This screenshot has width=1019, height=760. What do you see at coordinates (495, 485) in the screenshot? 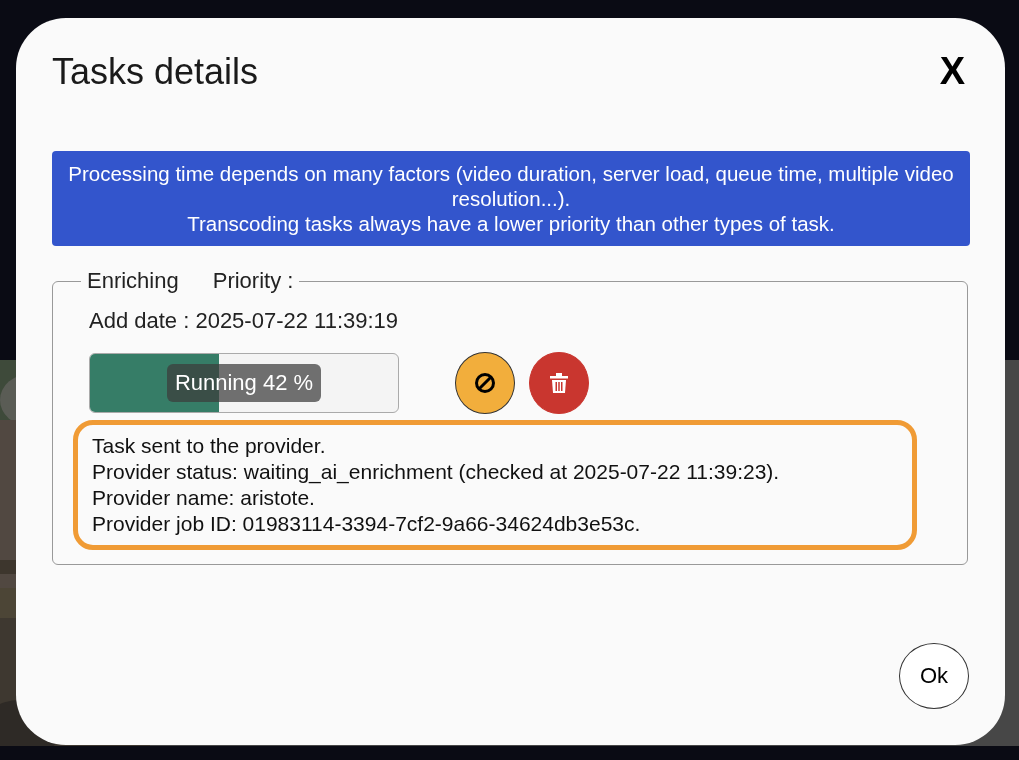
I see `task-log: Task sent to the provider. Provider status: waiting_ai_enrichment (checked at 2025-07-22 11:39:23). Provider name: aristote. Provider job ID: 01983114-3394-7cf2-9a66-34624db3e53c.` at bounding box center [495, 485].